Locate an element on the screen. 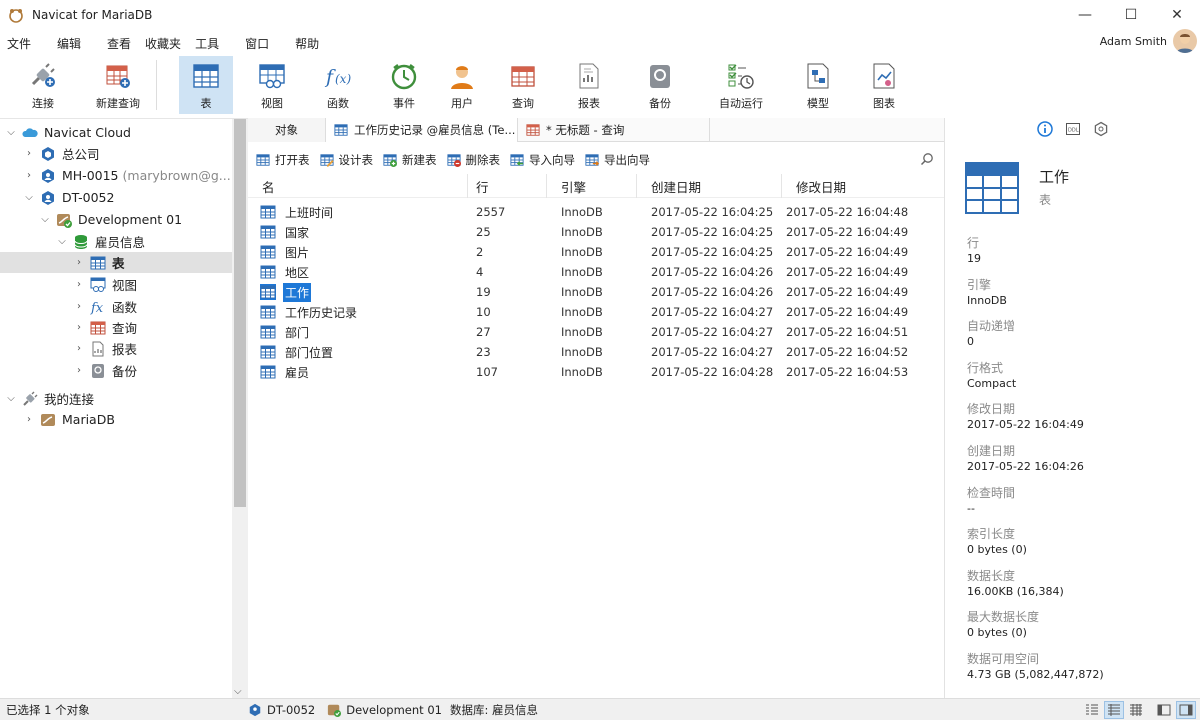  new-table-button: 新建表 is located at coordinates (410, 160).